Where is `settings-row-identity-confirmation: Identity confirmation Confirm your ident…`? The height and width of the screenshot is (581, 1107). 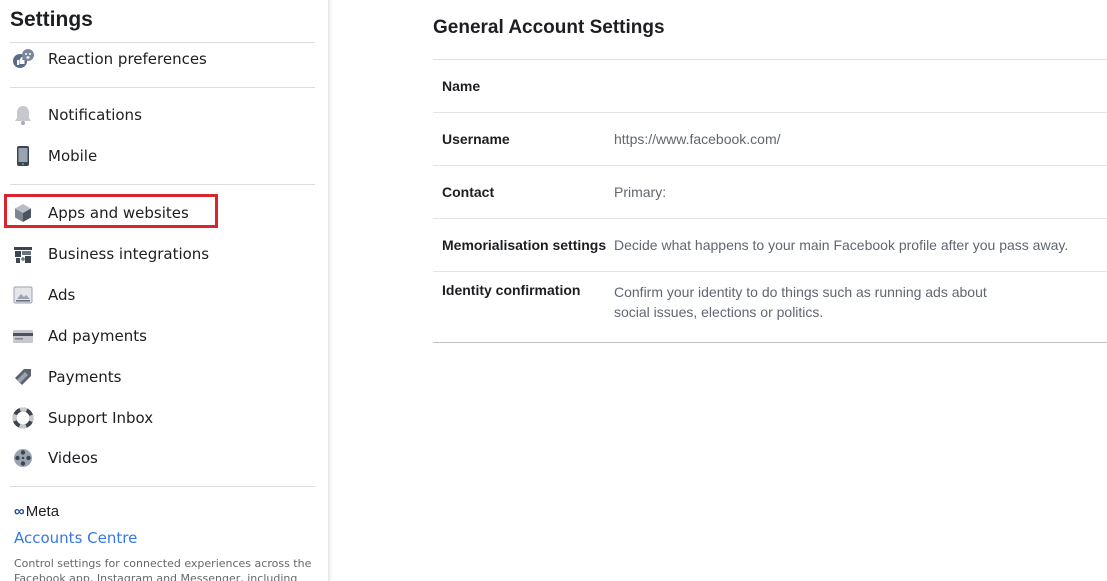 settings-row-identity-confirmation: Identity confirmation Confirm your ident… is located at coordinates (770, 307).